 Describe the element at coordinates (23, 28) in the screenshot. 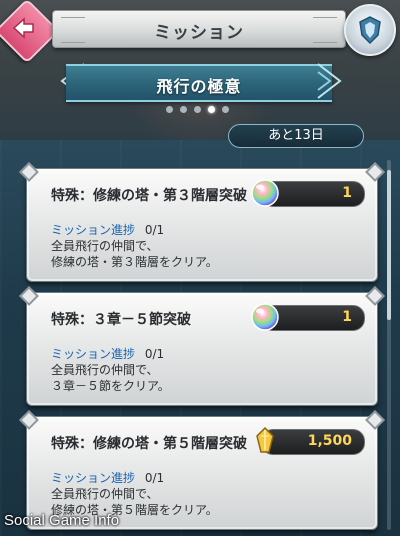

I see `back-arrow-icon` at that location.